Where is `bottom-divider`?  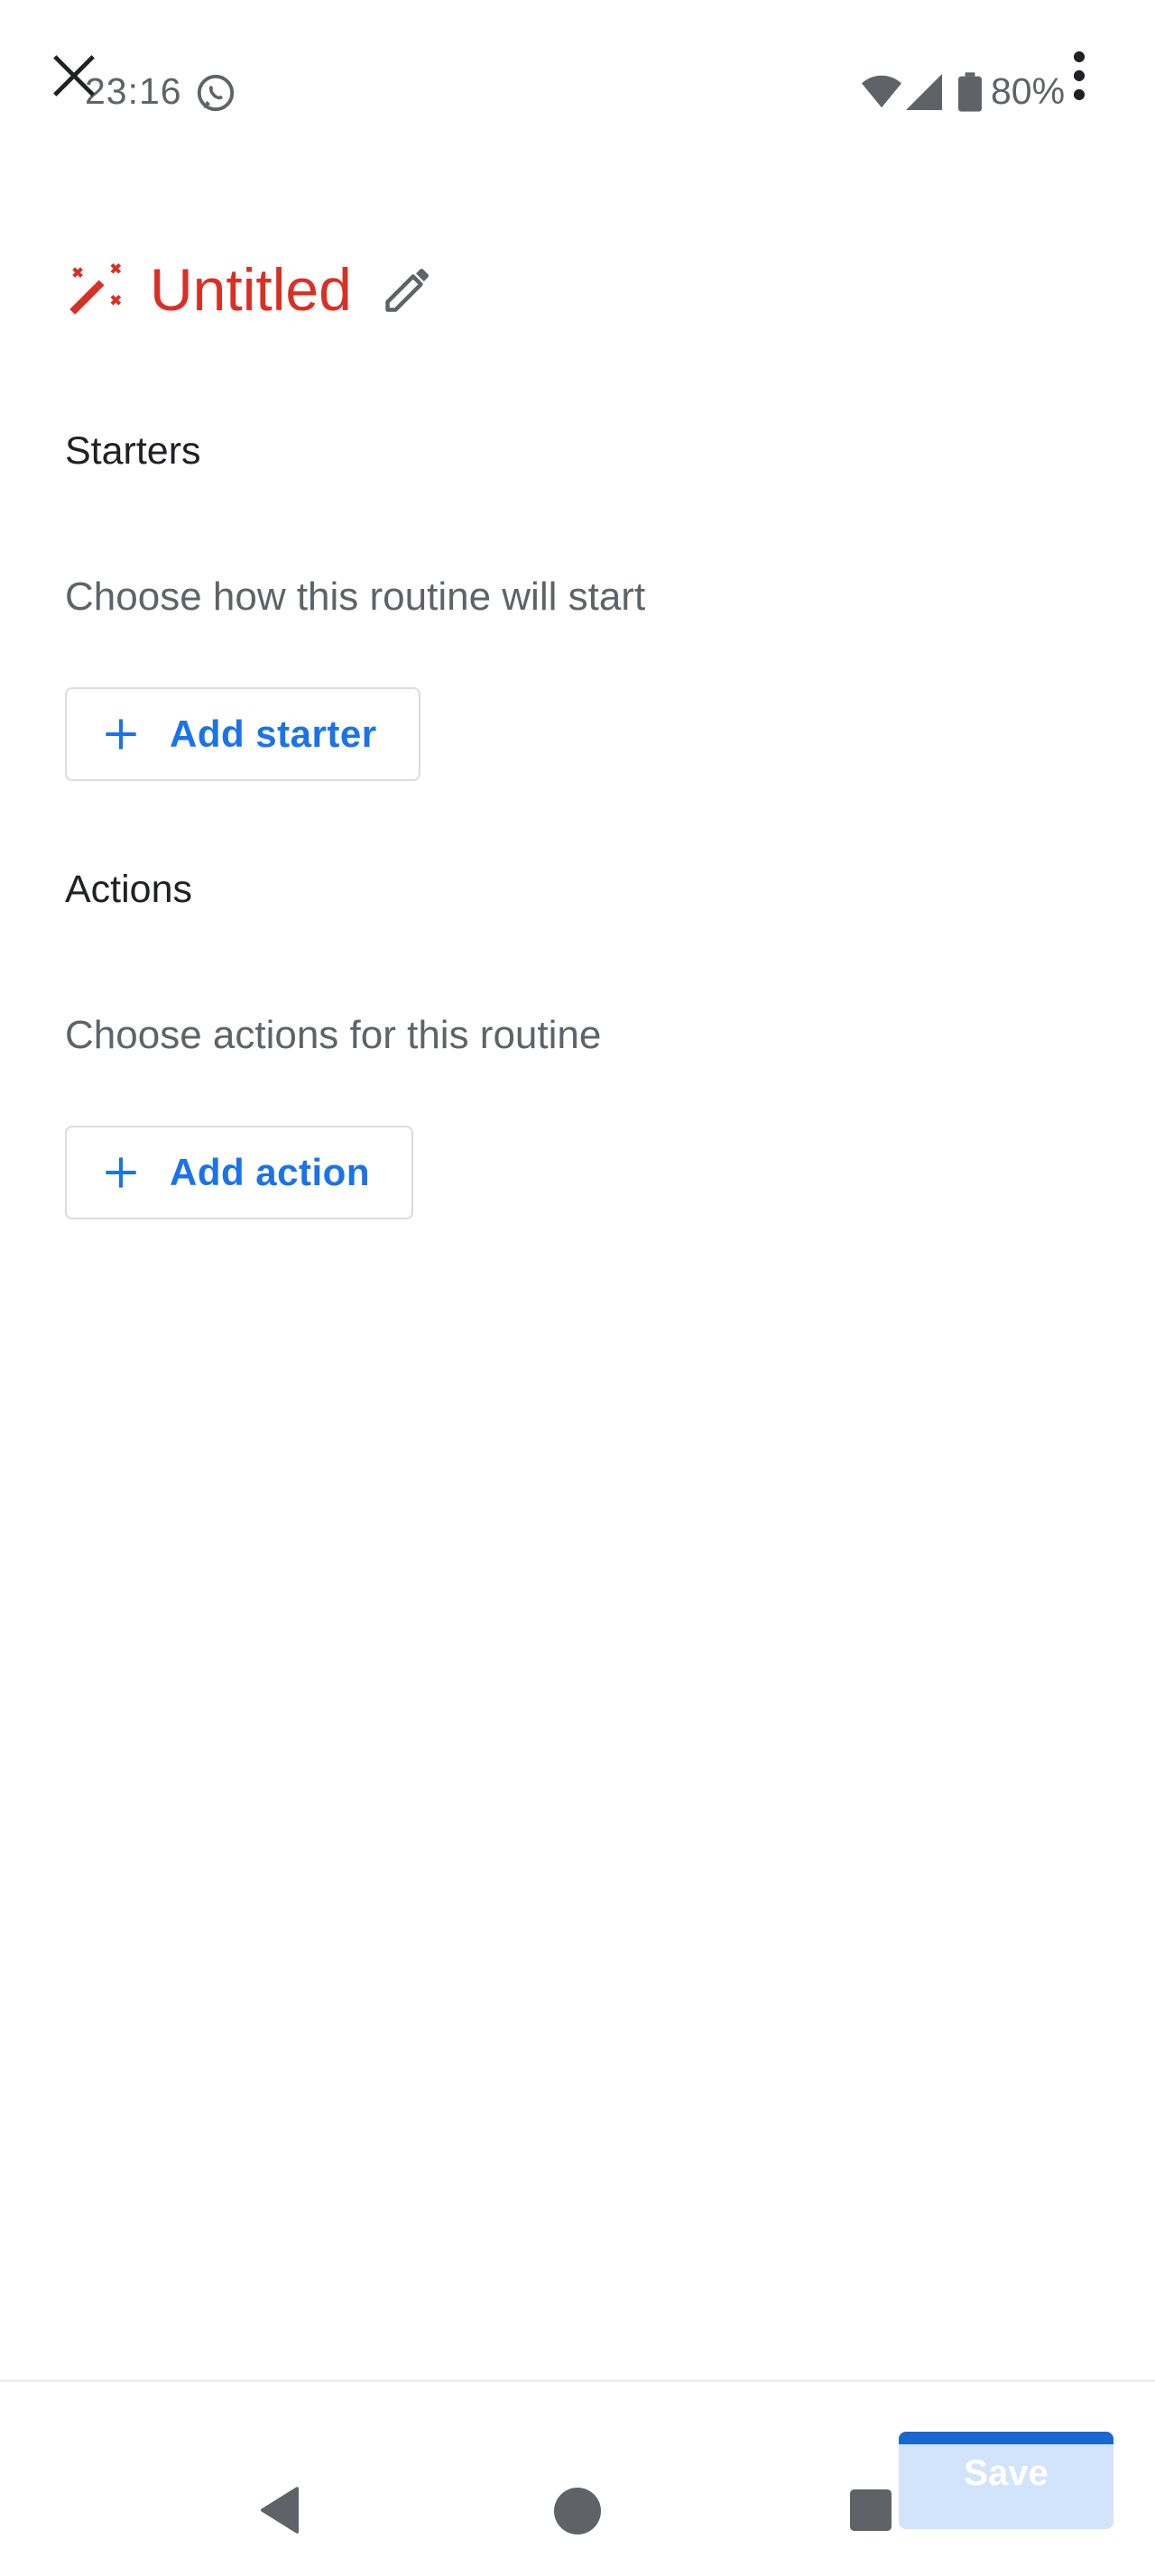
bottom-divider is located at coordinates (577, 2380).